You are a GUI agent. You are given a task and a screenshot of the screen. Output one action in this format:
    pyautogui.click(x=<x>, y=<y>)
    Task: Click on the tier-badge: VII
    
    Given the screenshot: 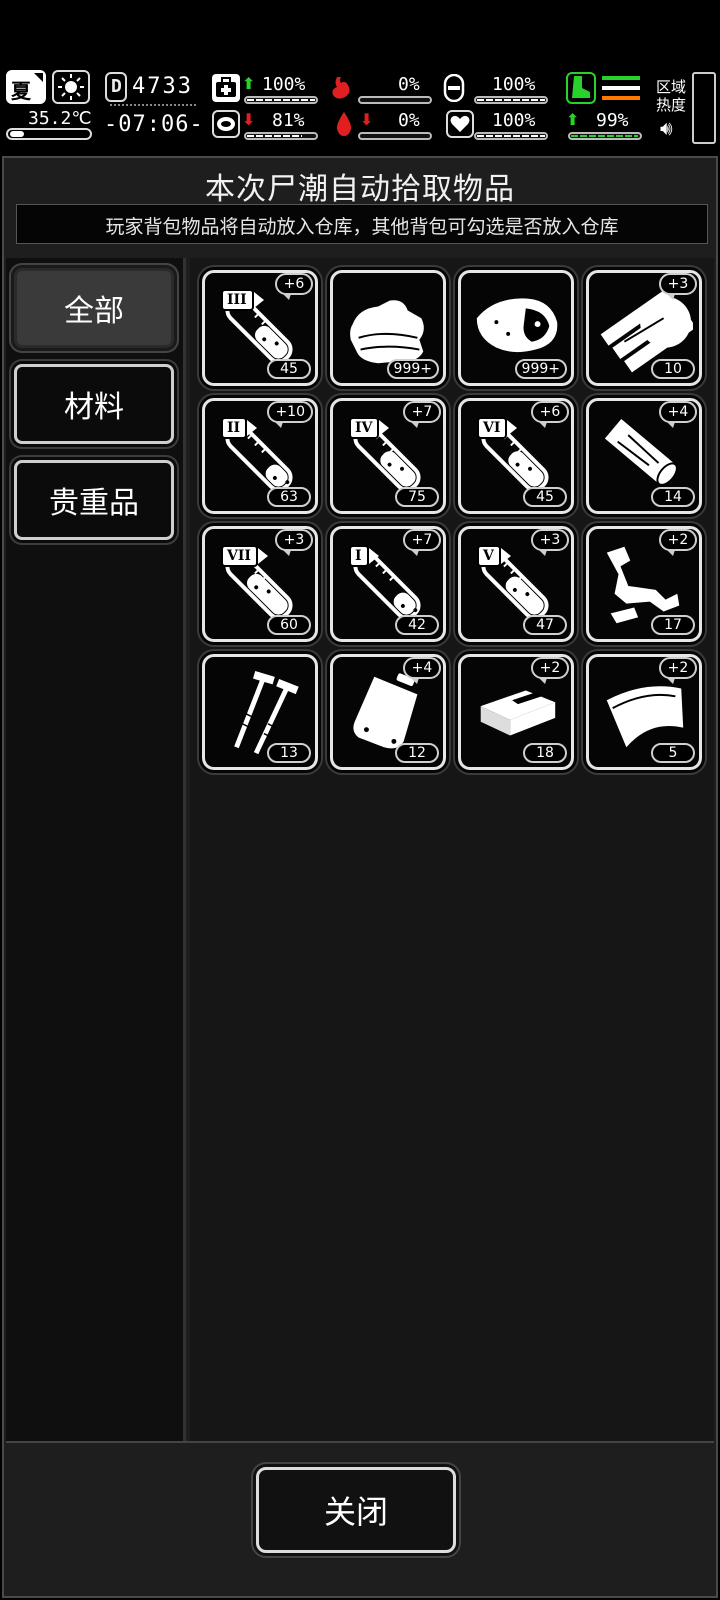 What is the action you would take?
    pyautogui.click(x=244, y=556)
    